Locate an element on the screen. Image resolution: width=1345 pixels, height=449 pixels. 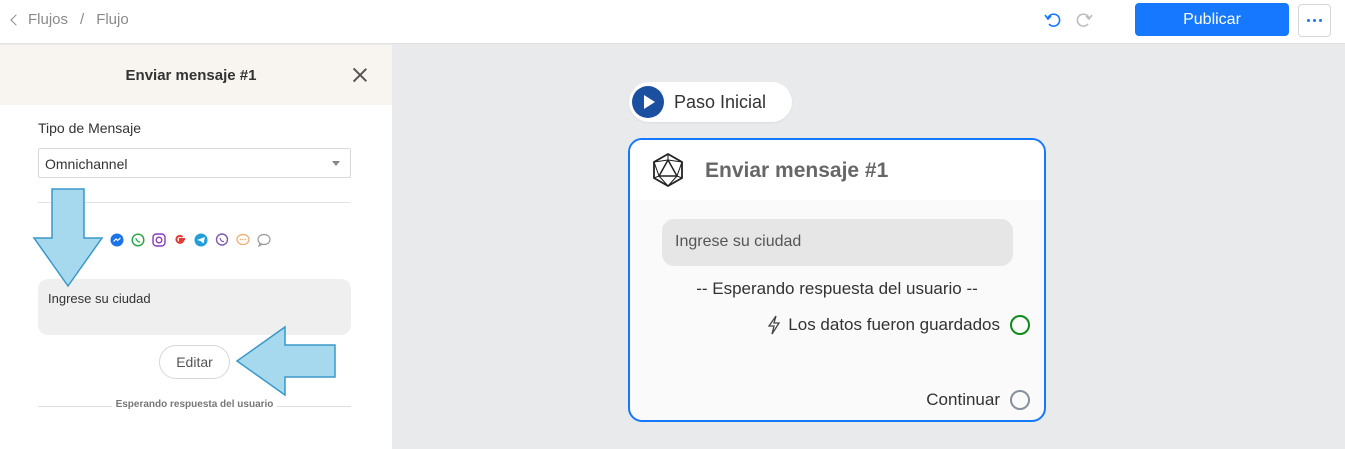
sms-icon is located at coordinates (243, 239).